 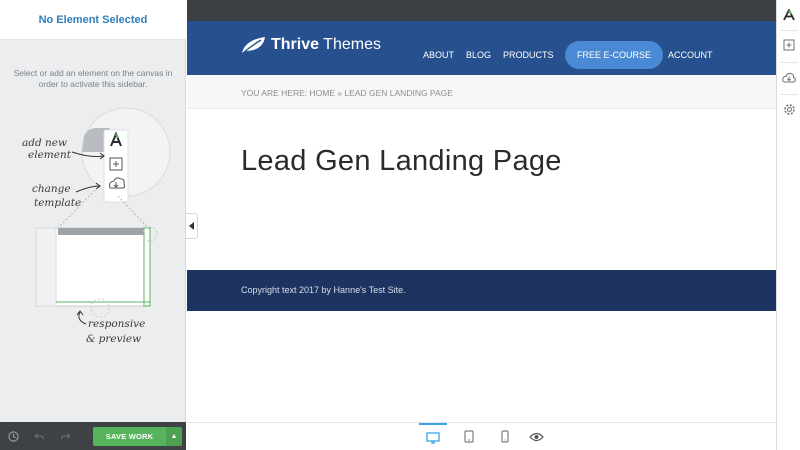 I want to click on nav-item-about: ABOUT, so click(x=438, y=55).